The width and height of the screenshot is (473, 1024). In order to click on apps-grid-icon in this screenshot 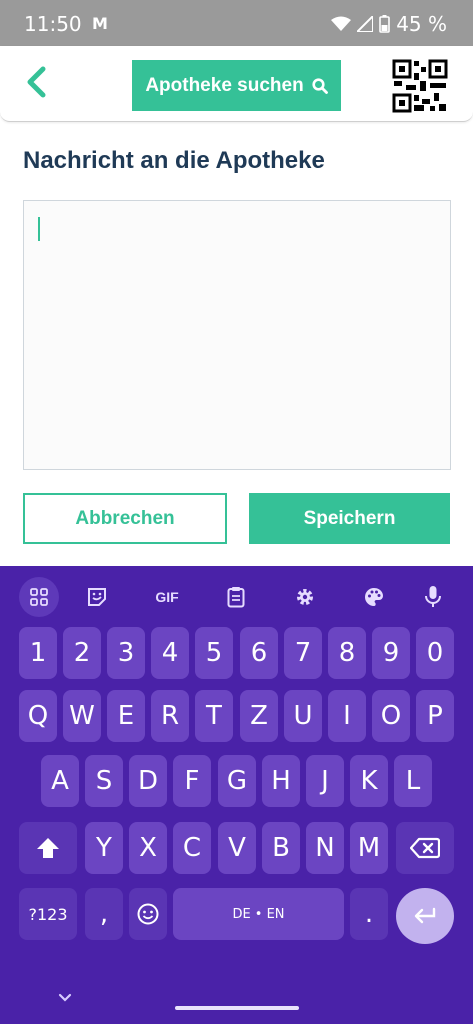, I will do `click(39, 597)`.